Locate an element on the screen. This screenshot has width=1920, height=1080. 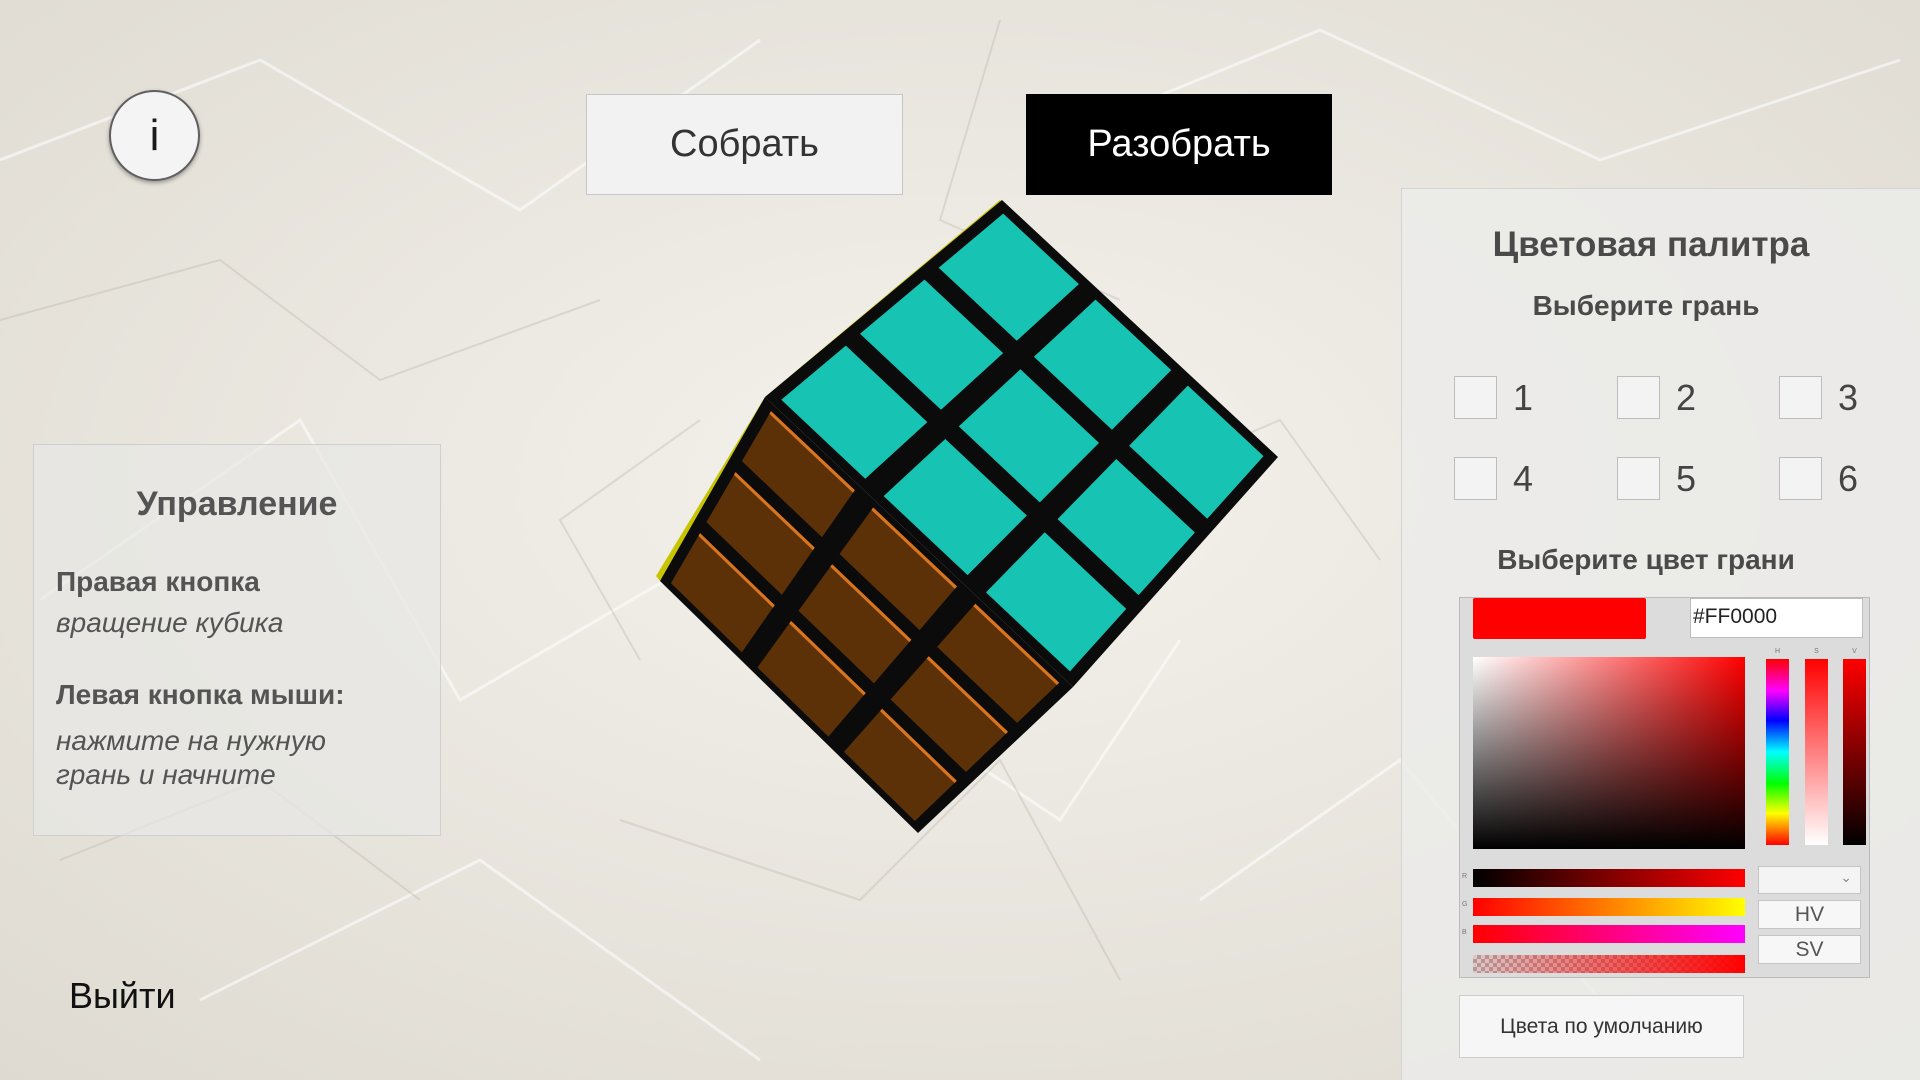
face-number: 1 is located at coordinates (1523, 397).